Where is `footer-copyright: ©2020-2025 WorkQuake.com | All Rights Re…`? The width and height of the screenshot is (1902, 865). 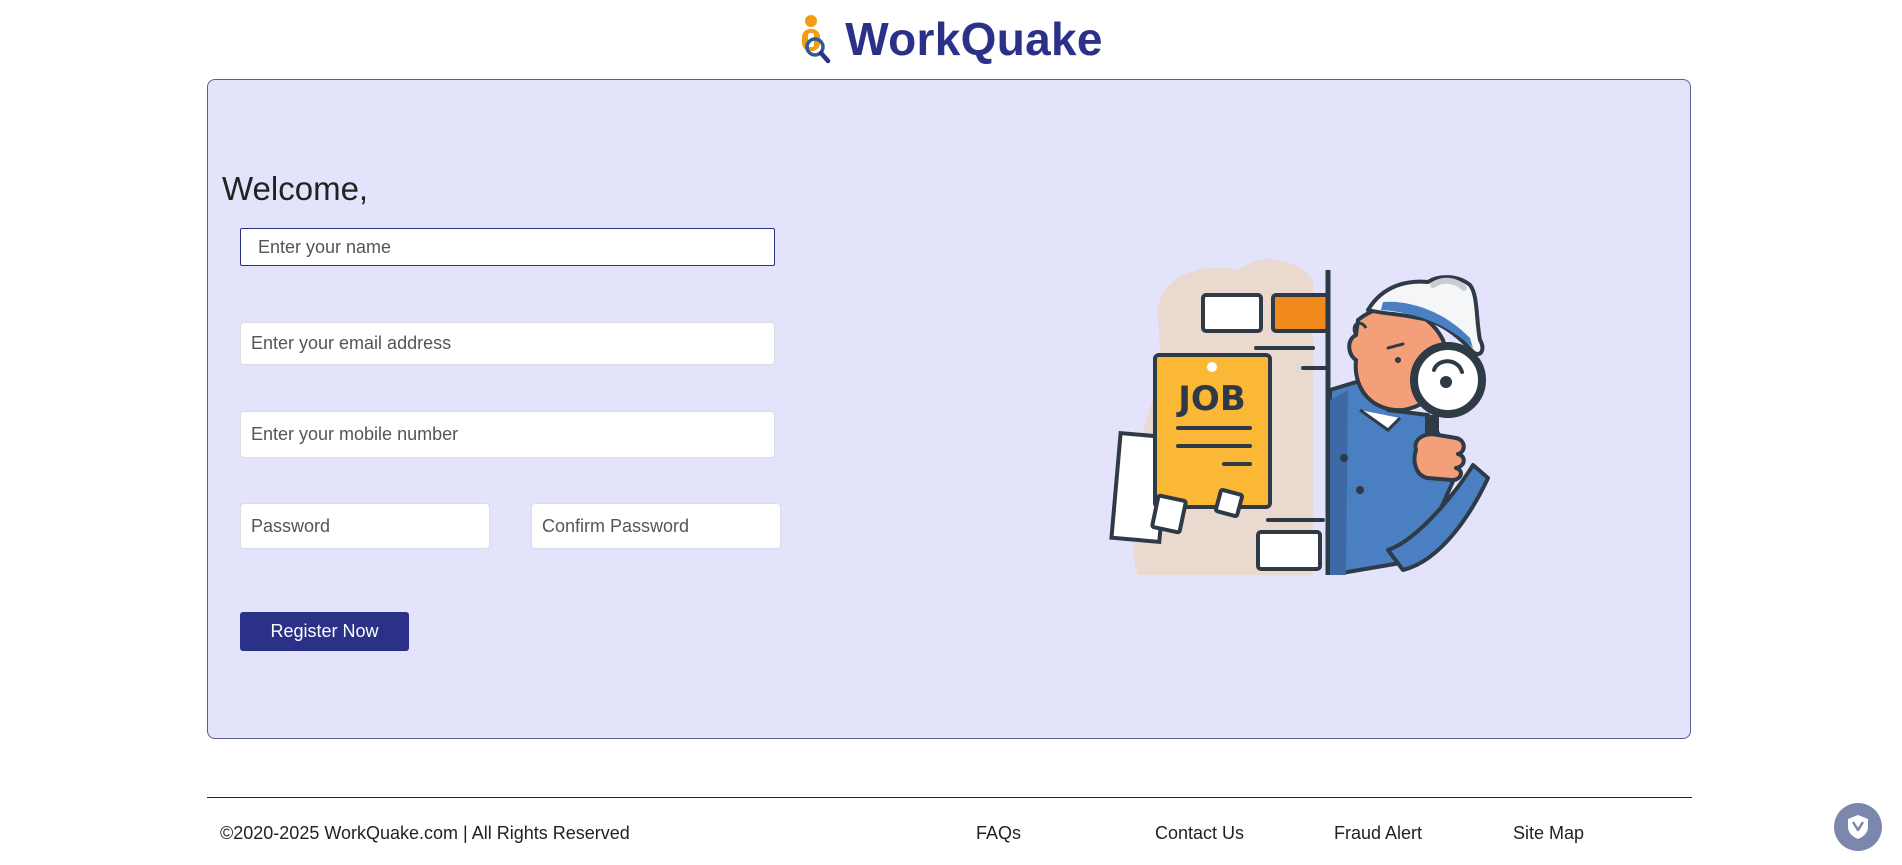 footer-copyright: ©2020-2025 WorkQuake.com | All Rights Re… is located at coordinates (425, 833).